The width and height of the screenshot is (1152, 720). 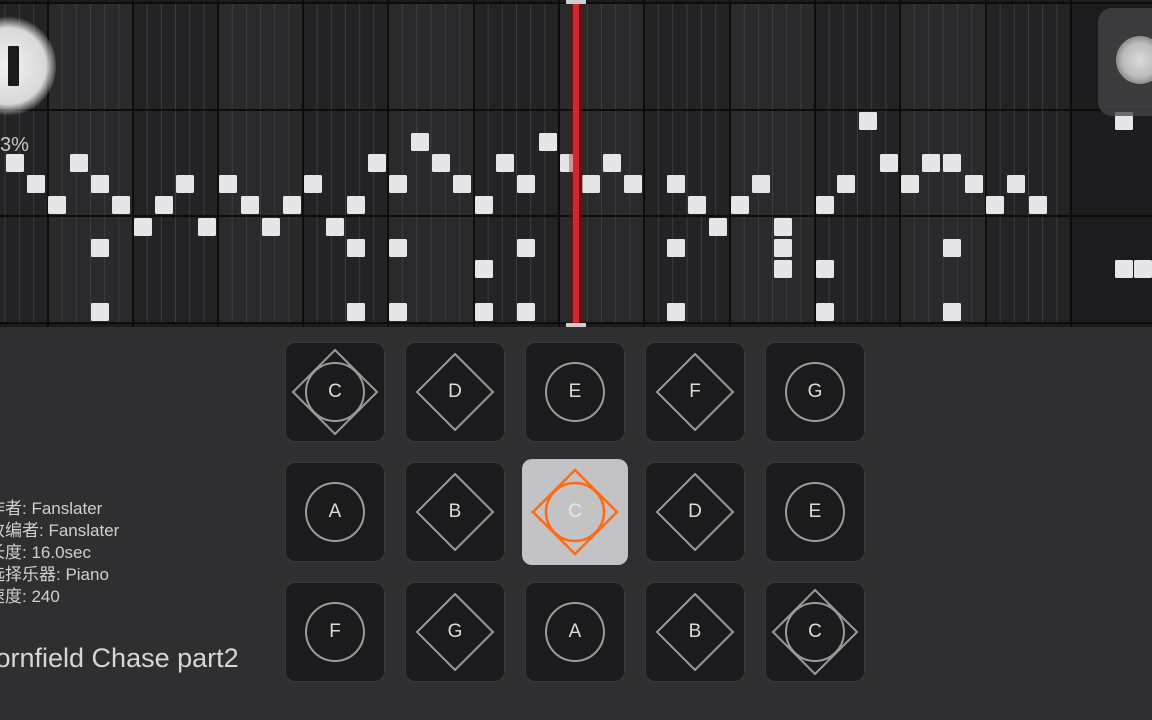 I want to click on playhead, so click(x=576, y=163).